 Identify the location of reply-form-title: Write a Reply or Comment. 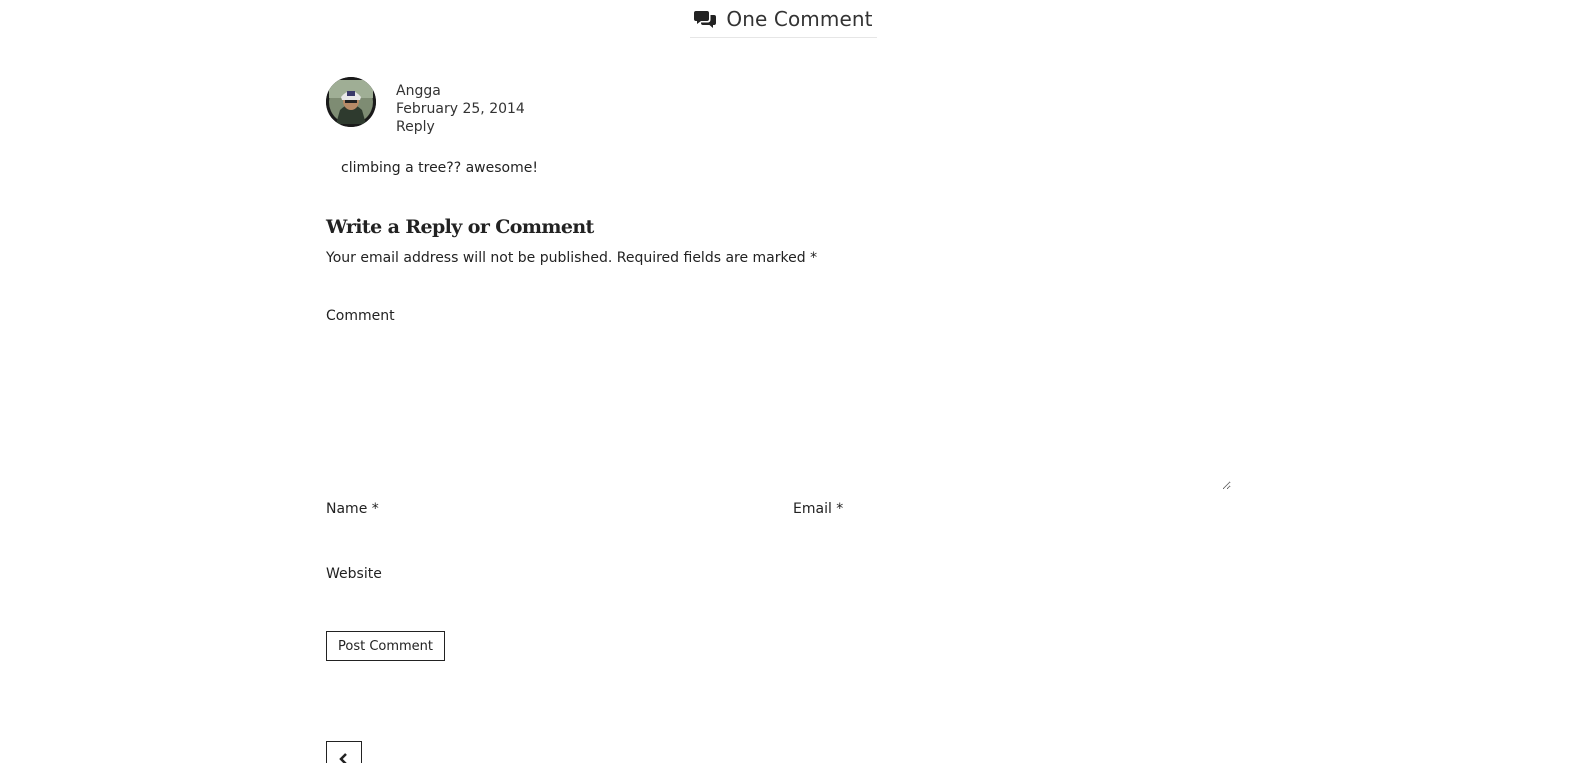
(460, 227).